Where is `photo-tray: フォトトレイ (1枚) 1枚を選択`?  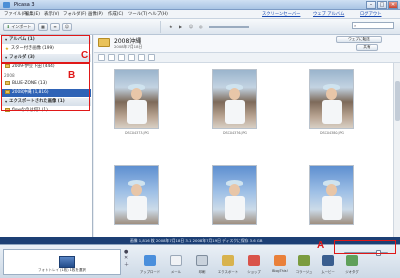
photo-tray: フォトトレイ (1枚) 1枚を選択 is located at coordinates (62, 262).